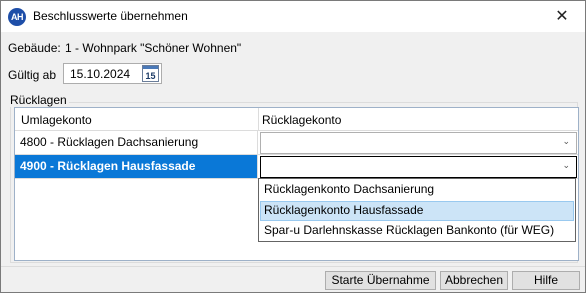 This screenshot has height=293, width=586. I want to click on column-header-ruecklagekonto: Rücklagekonto, so click(301, 120).